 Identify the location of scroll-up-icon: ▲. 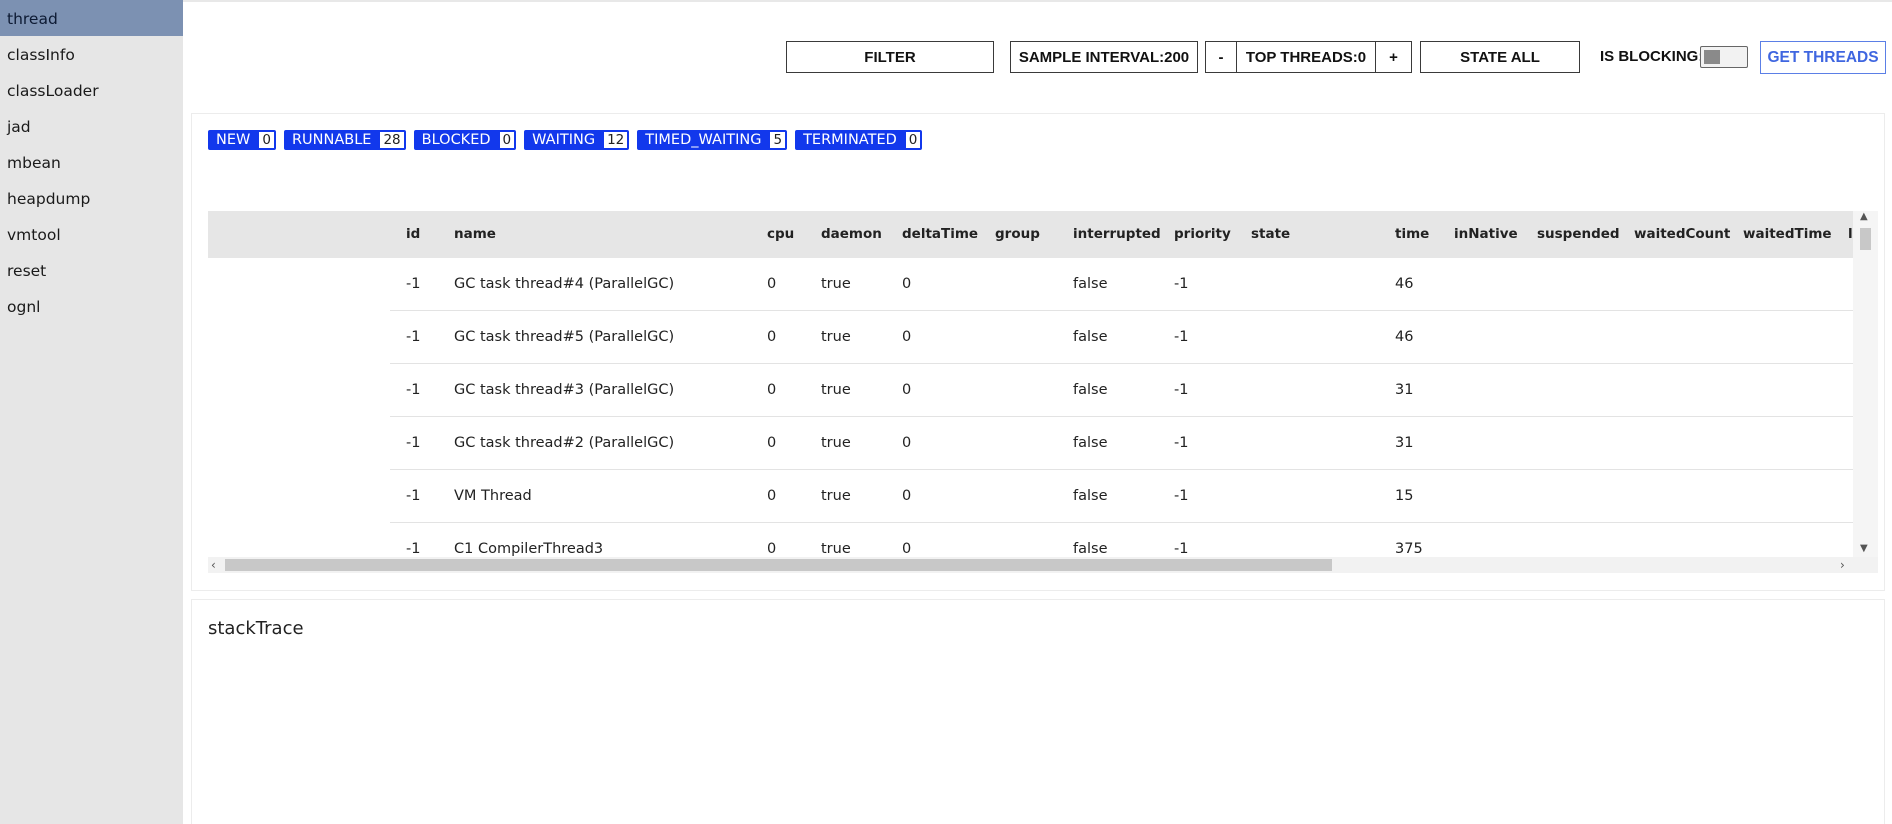
(1864, 216).